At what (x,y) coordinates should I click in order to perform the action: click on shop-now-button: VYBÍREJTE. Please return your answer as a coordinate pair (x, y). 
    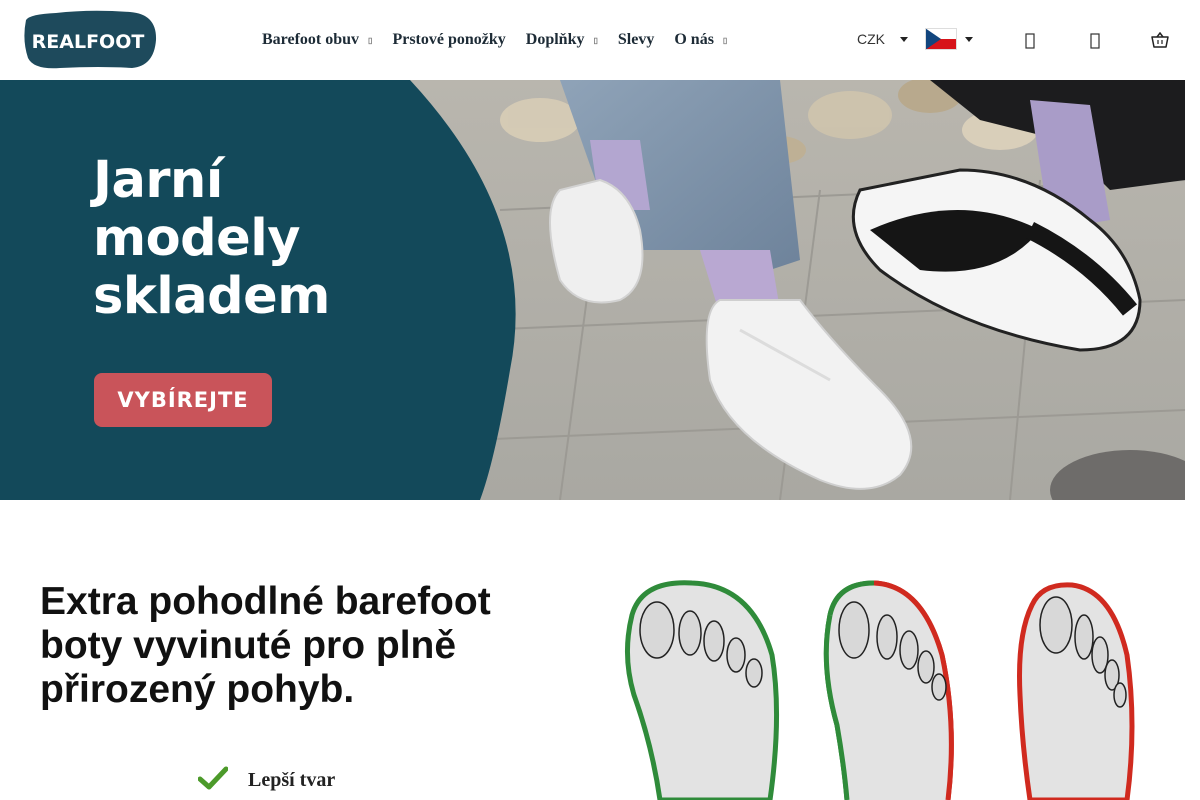
    Looking at the image, I should click on (183, 400).